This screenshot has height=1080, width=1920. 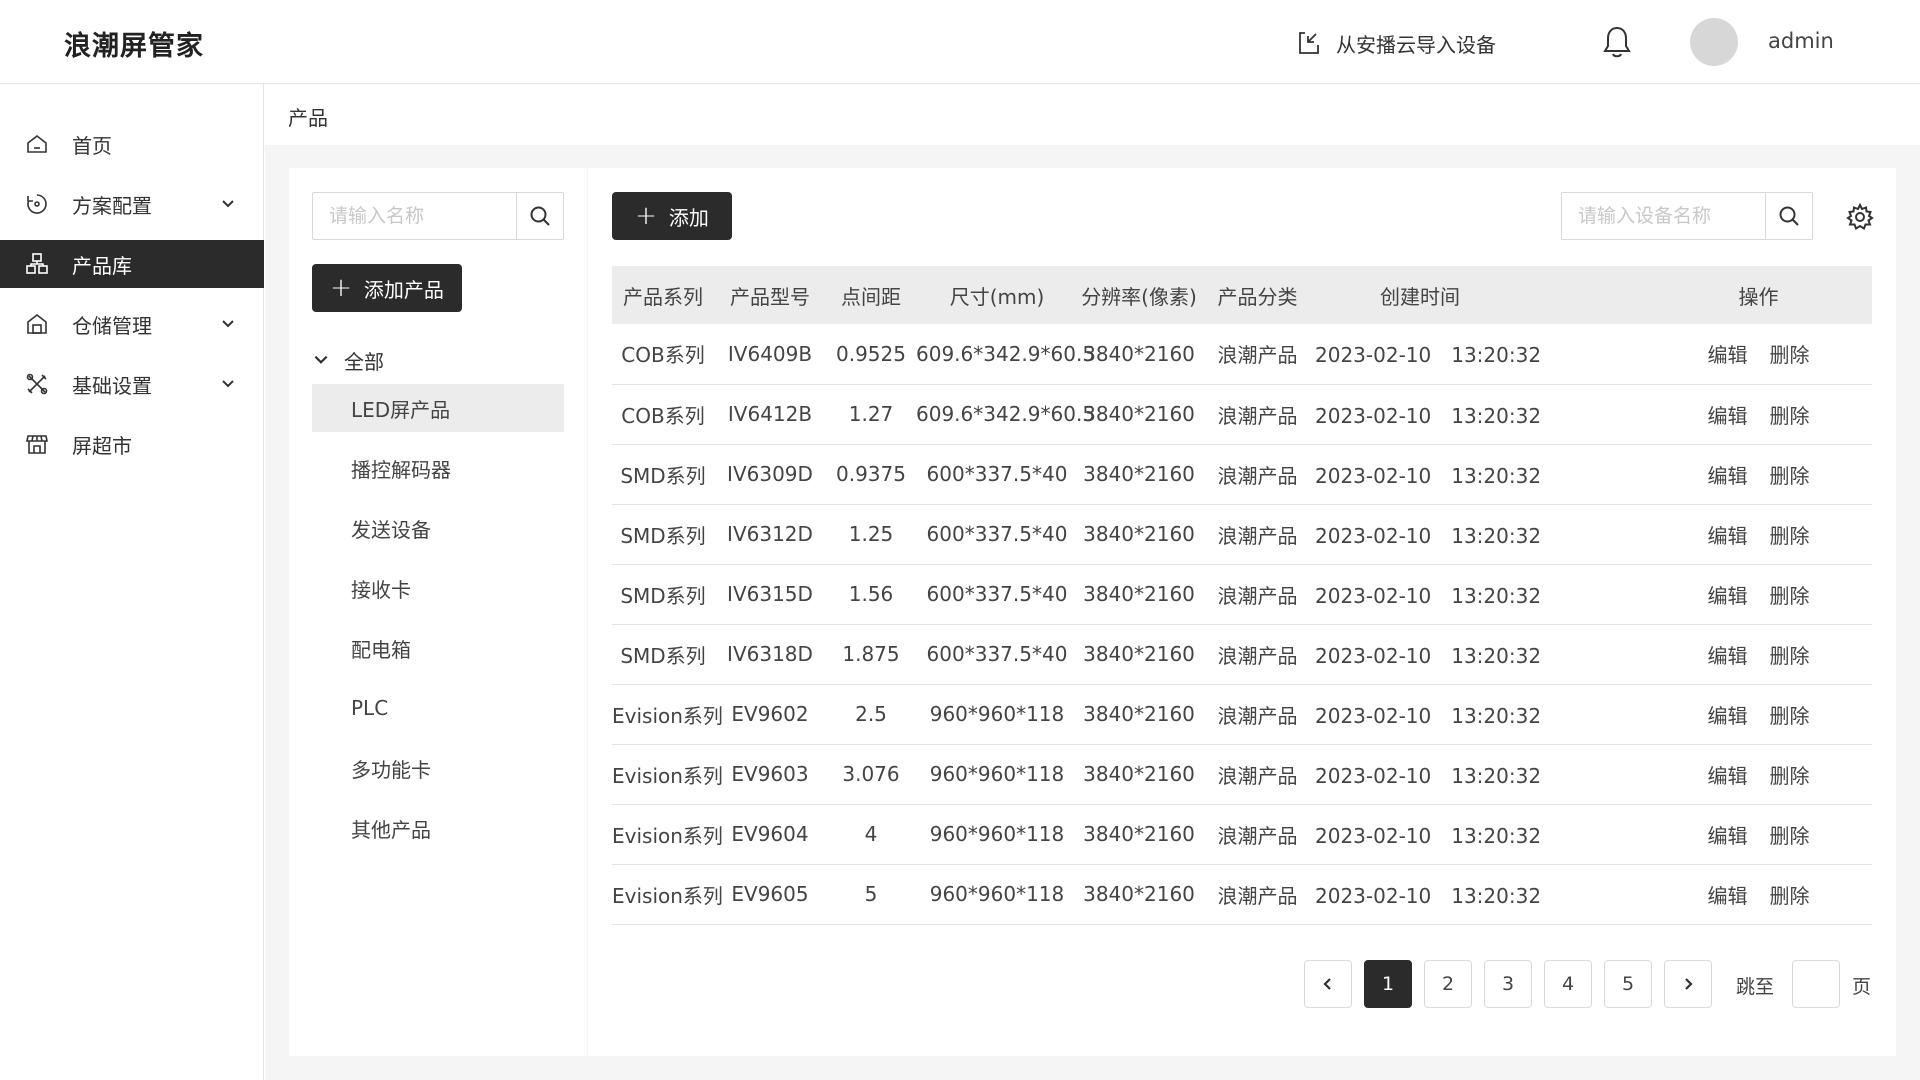 What do you see at coordinates (871, 295) in the screenshot?
I see `column-header: 点间距` at bounding box center [871, 295].